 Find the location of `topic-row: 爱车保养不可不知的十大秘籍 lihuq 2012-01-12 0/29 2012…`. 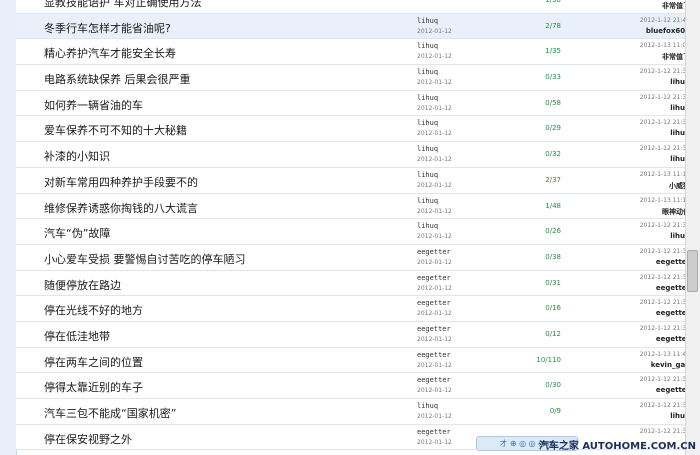

topic-row: 爱车保养不可不知的十大秘籍 lihuq 2012-01-12 0/29 2012… is located at coordinates (353, 129).